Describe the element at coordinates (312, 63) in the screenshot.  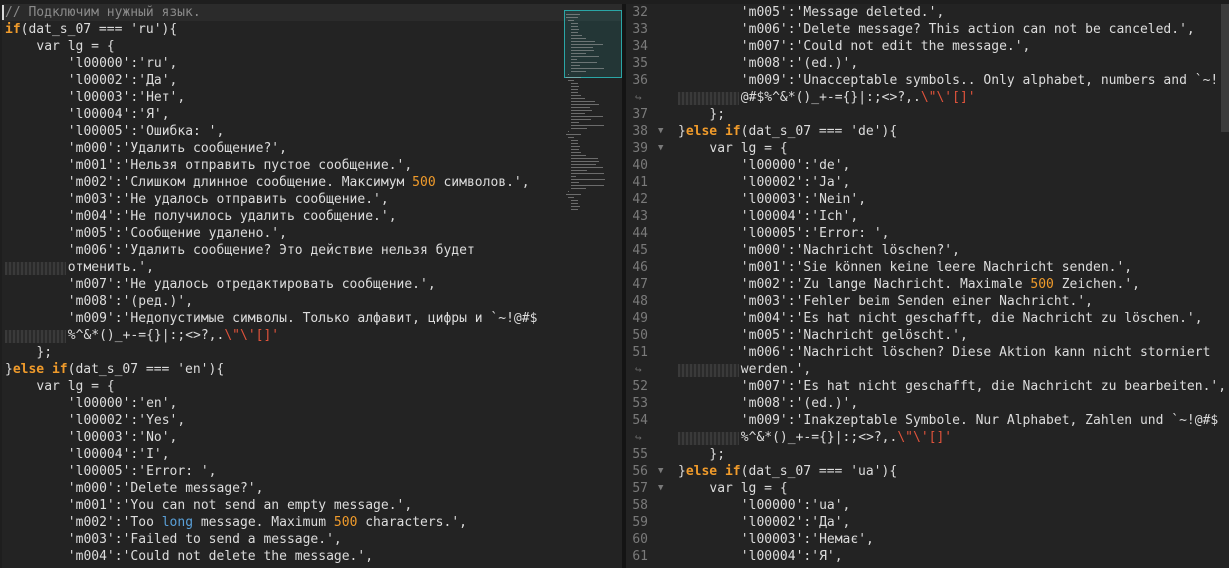
I see `code-line: 'l00000':'ru',` at that location.